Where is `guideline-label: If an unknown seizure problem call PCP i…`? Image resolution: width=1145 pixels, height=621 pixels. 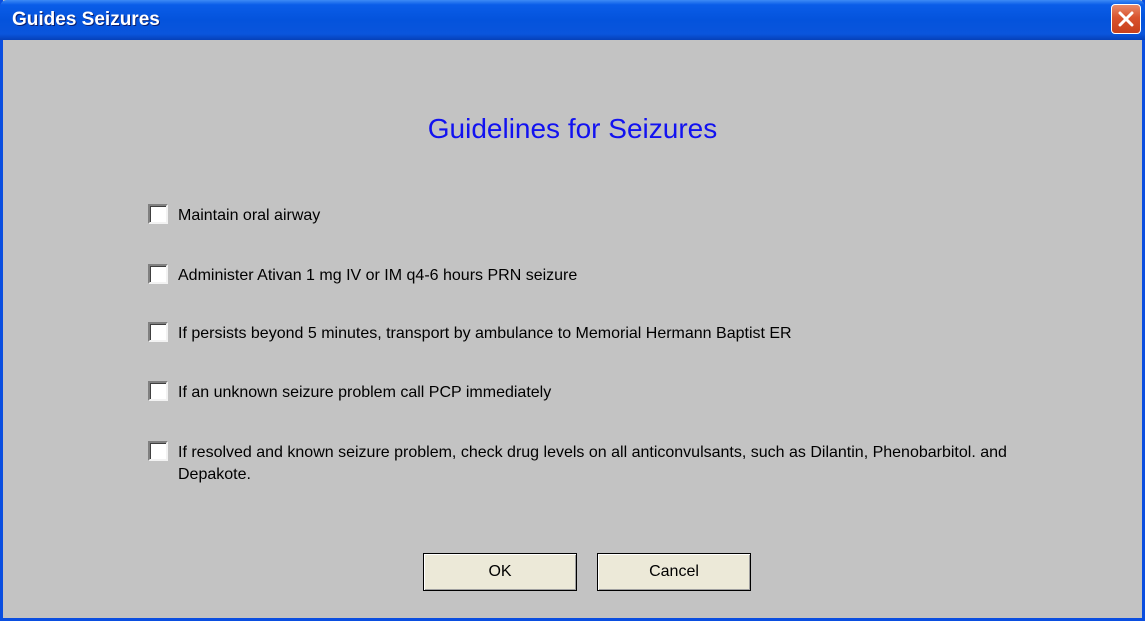
guideline-label: If an unknown seizure problem call PCP i… is located at coordinates (365, 392).